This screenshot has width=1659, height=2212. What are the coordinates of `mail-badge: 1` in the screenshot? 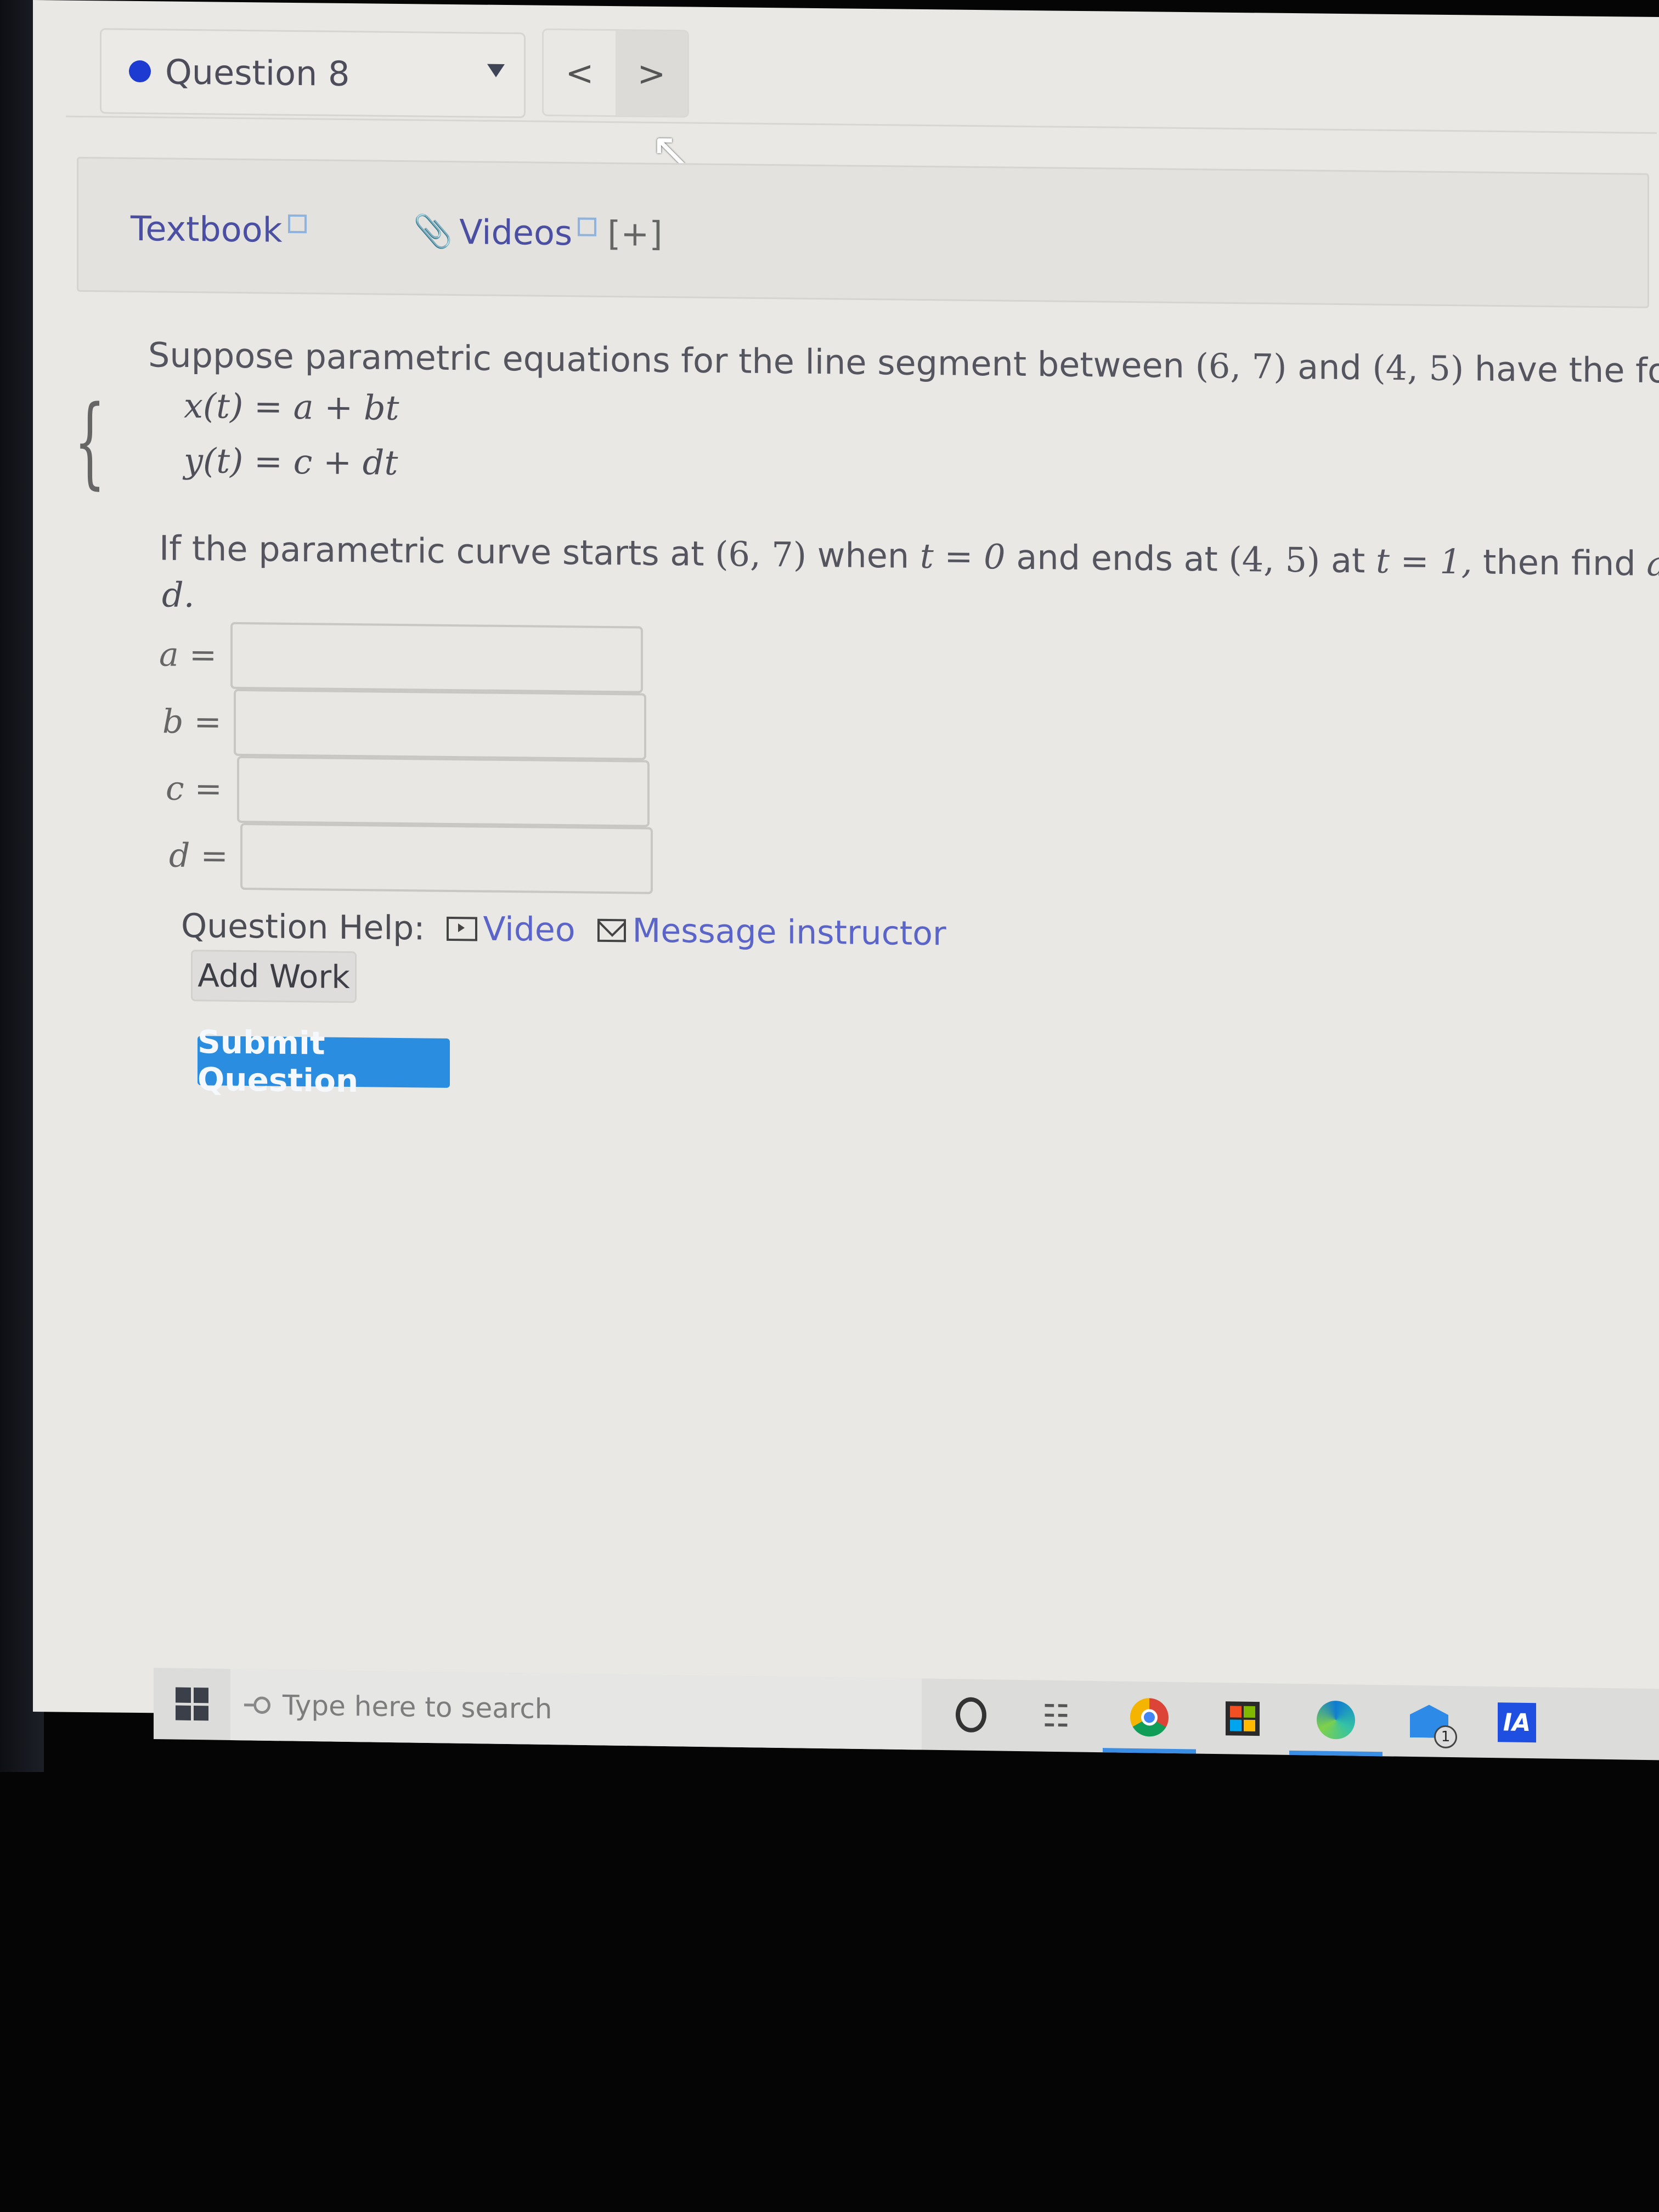 It's located at (1445, 1737).